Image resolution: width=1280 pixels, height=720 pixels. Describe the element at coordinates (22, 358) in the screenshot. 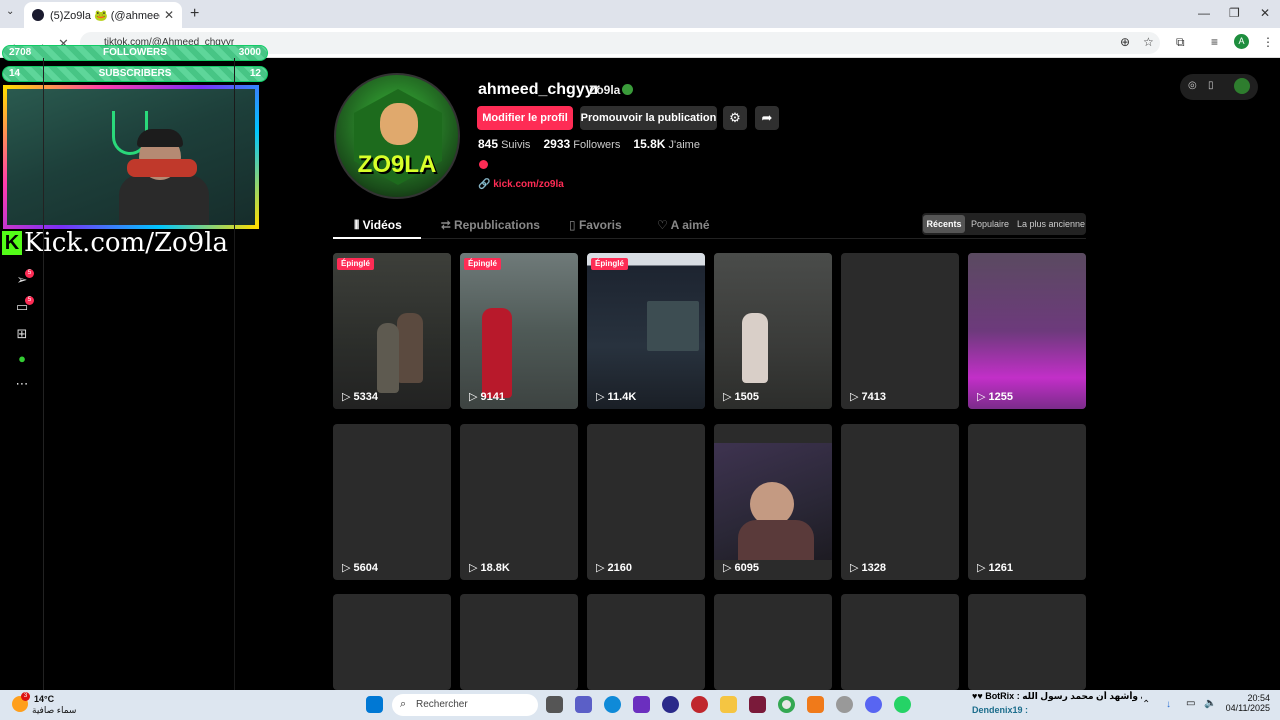

I see `profile-nav-icon: ●` at that location.